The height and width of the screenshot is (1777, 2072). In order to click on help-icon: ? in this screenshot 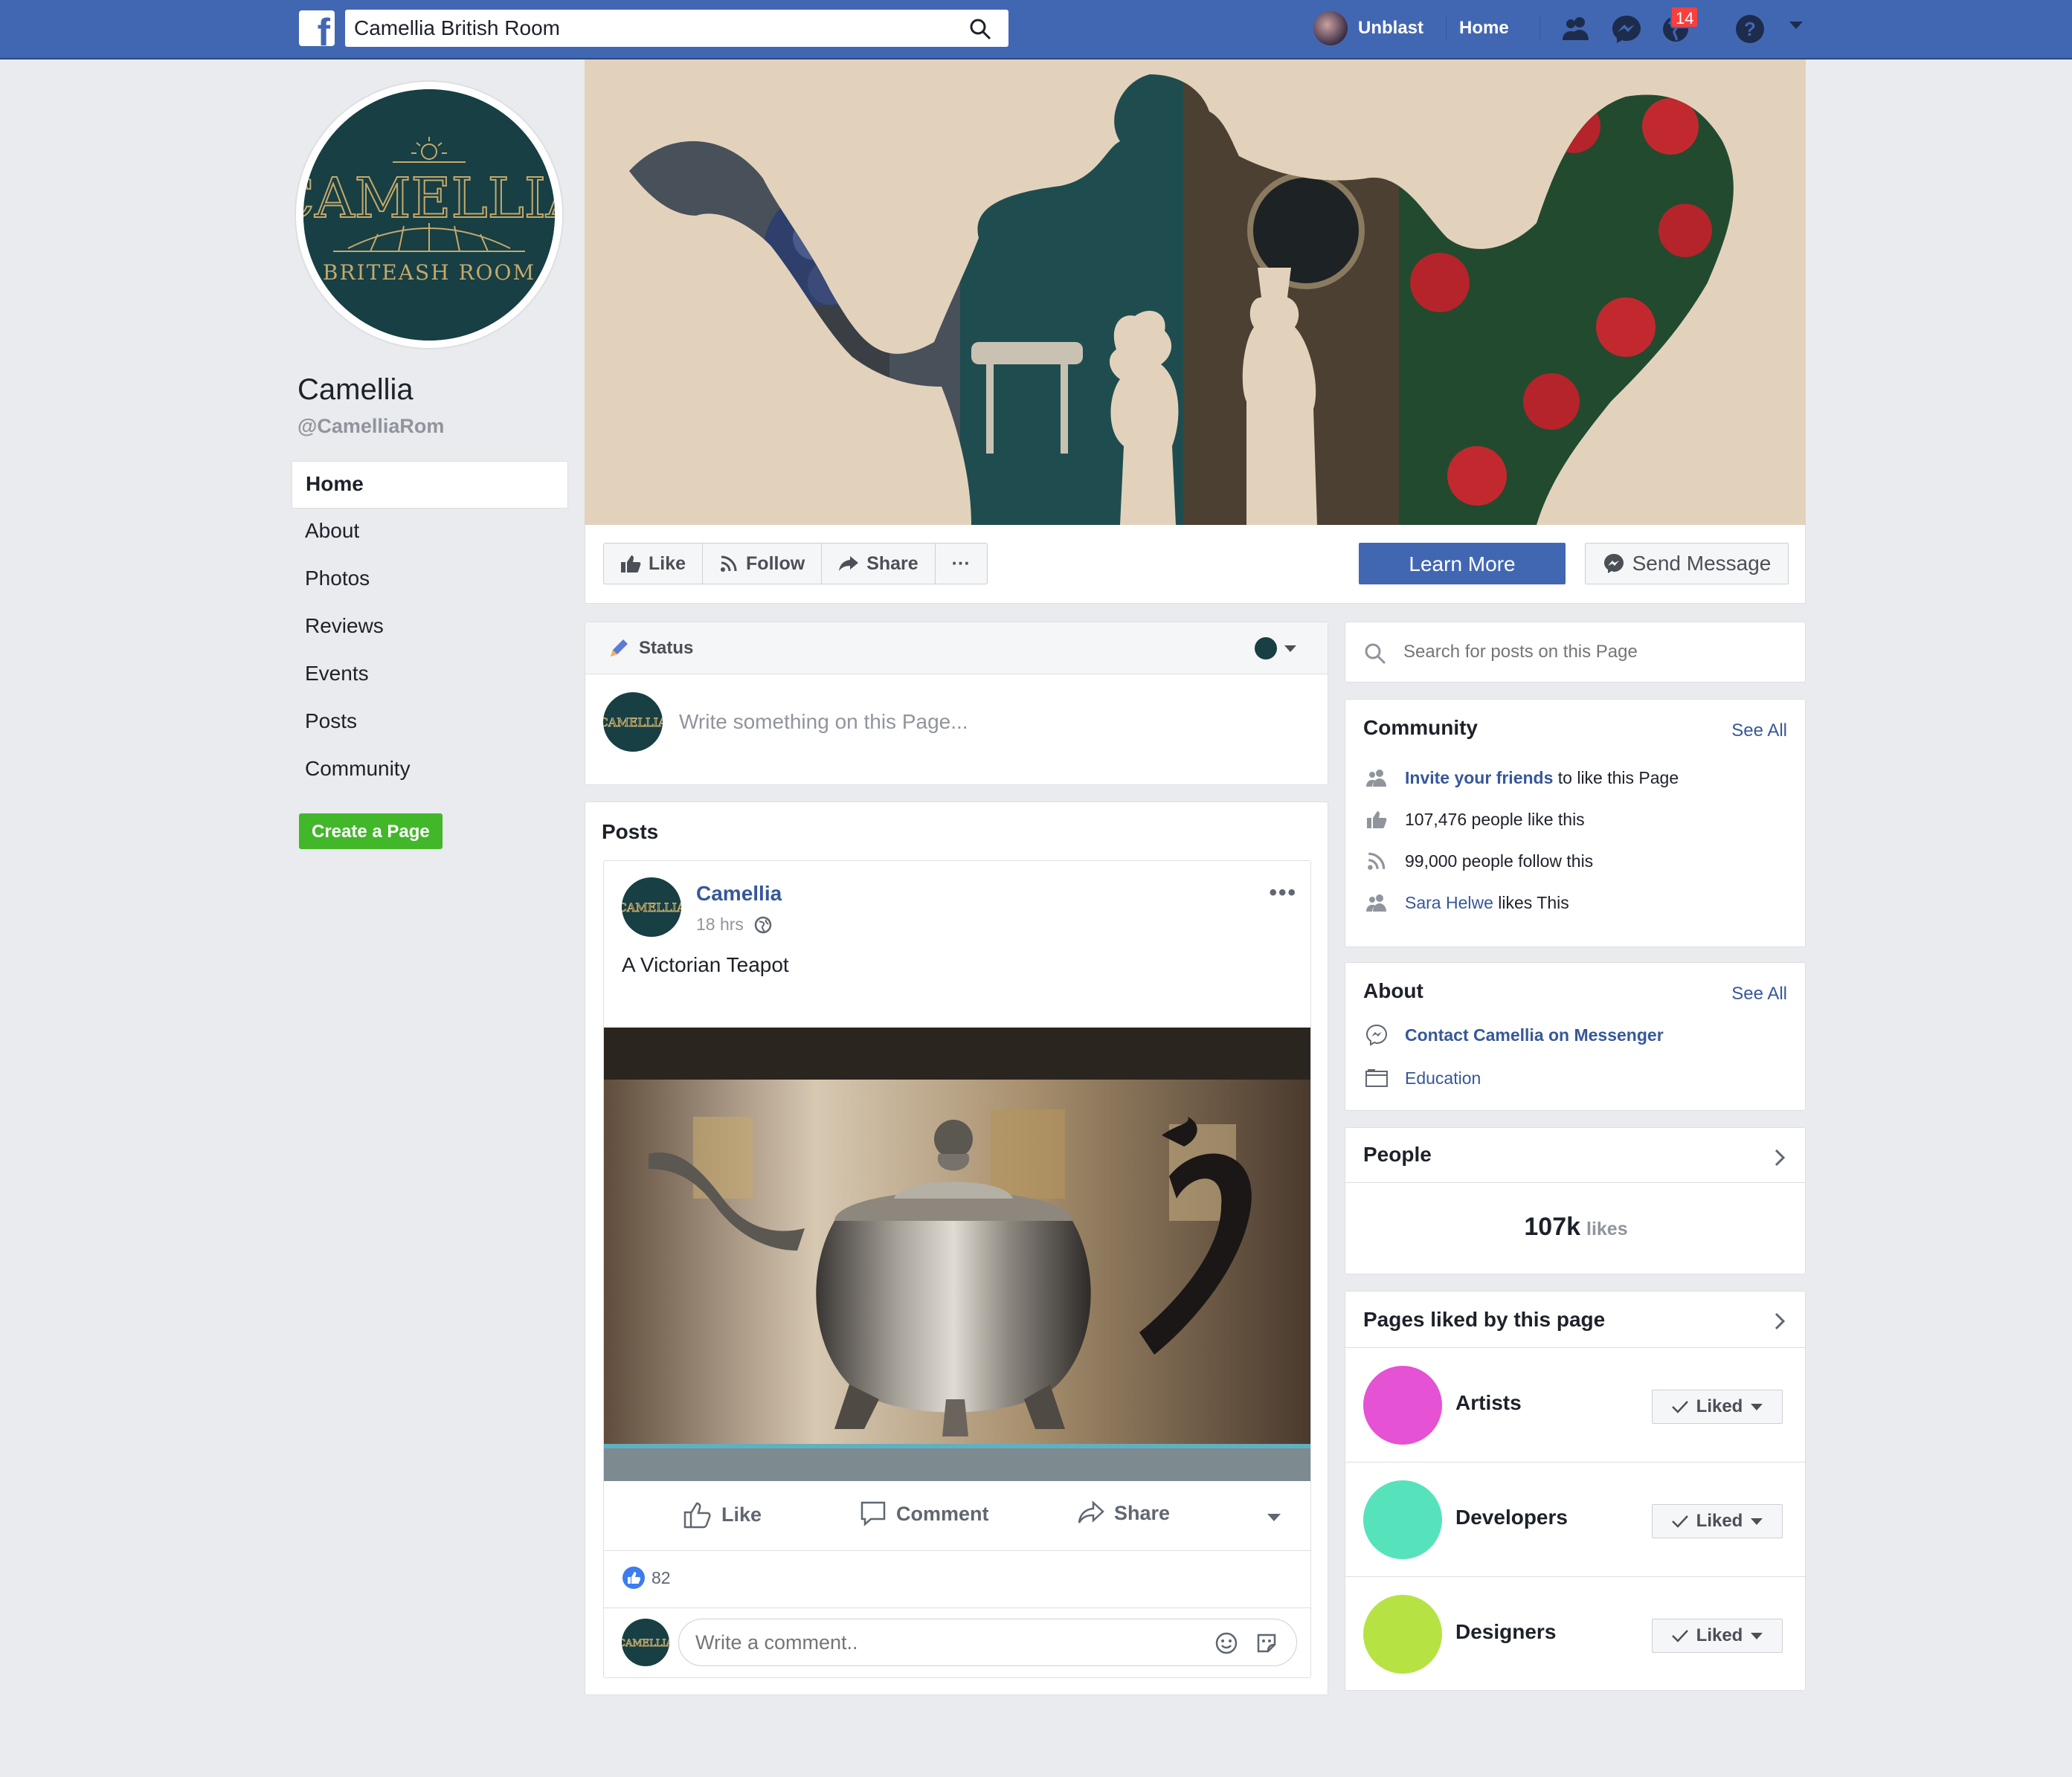, I will do `click(1750, 29)`.